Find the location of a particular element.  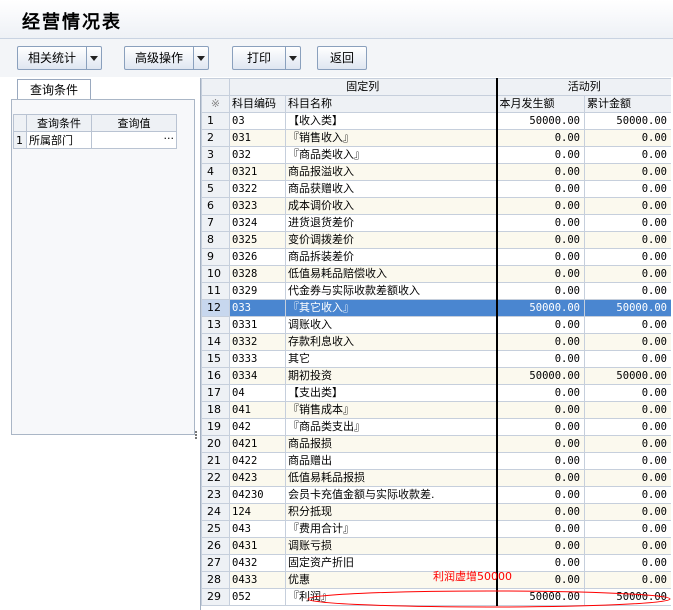

annotation-note: 利润虚增50000 is located at coordinates (472, 576).